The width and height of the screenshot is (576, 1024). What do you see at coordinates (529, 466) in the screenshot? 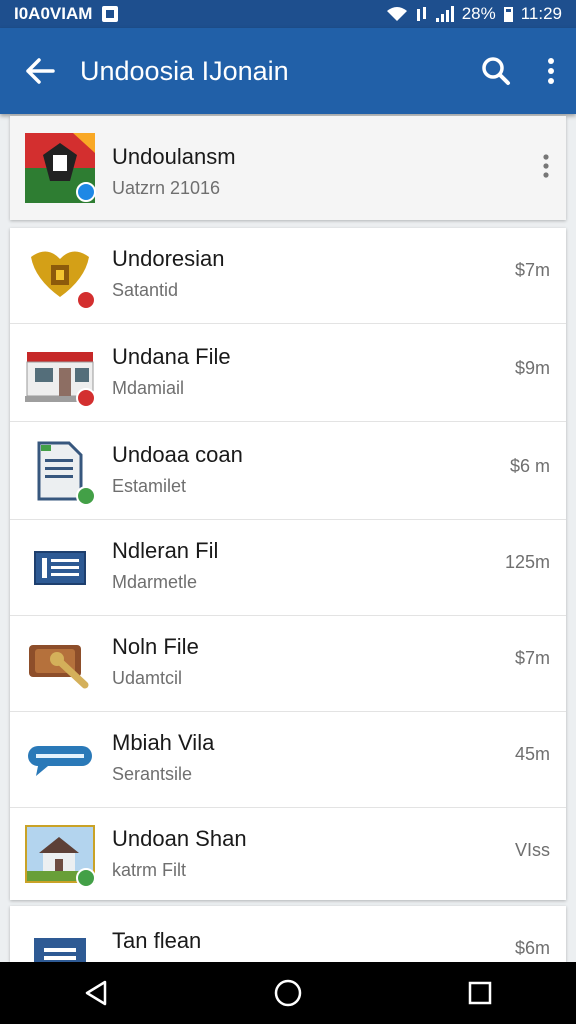
I see `file-size: $6 m` at bounding box center [529, 466].